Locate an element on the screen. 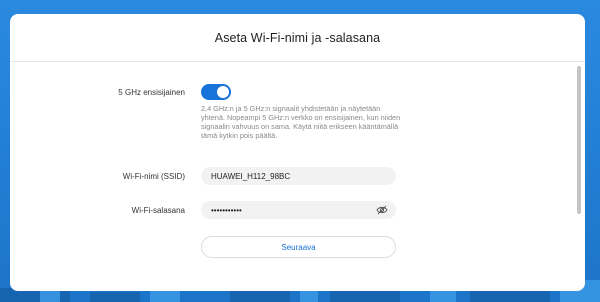 This screenshot has width=600, height=302. eye-off-icon is located at coordinates (382, 210).